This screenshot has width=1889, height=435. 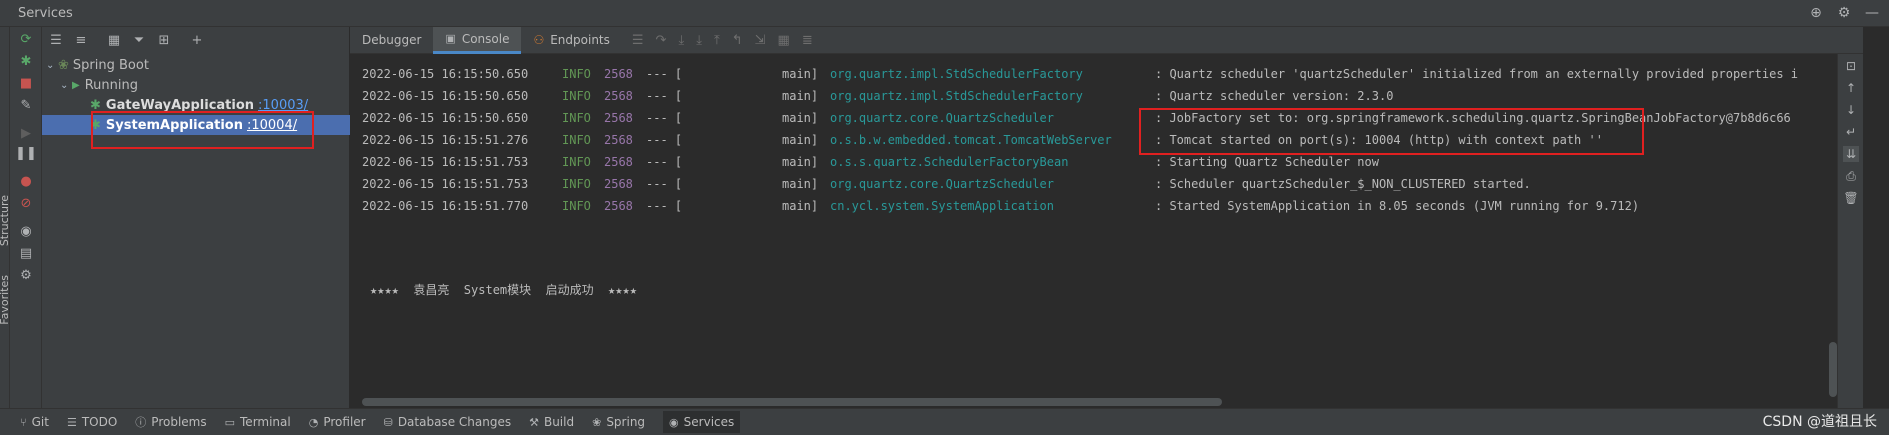 What do you see at coordinates (485, 38) in the screenshot?
I see `tab-label: Console` at bounding box center [485, 38].